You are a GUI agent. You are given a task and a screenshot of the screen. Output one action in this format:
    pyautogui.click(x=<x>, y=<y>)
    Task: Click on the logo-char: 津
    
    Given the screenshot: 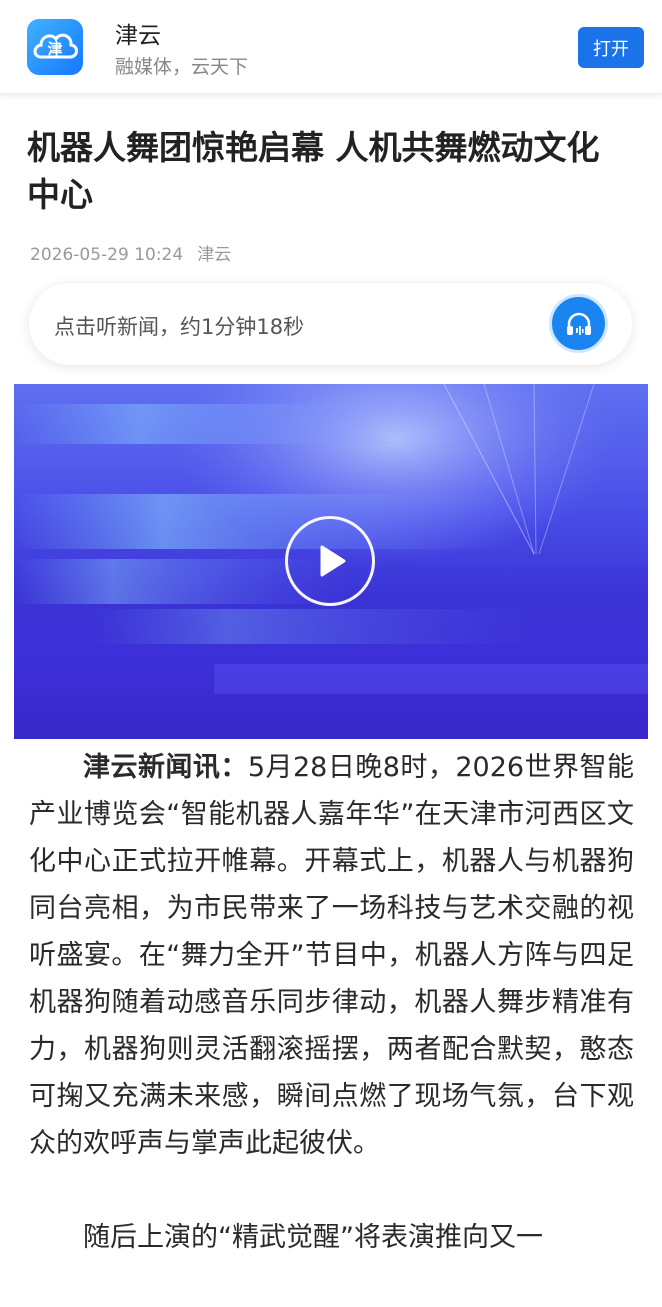 What is the action you would take?
    pyautogui.click(x=54, y=49)
    